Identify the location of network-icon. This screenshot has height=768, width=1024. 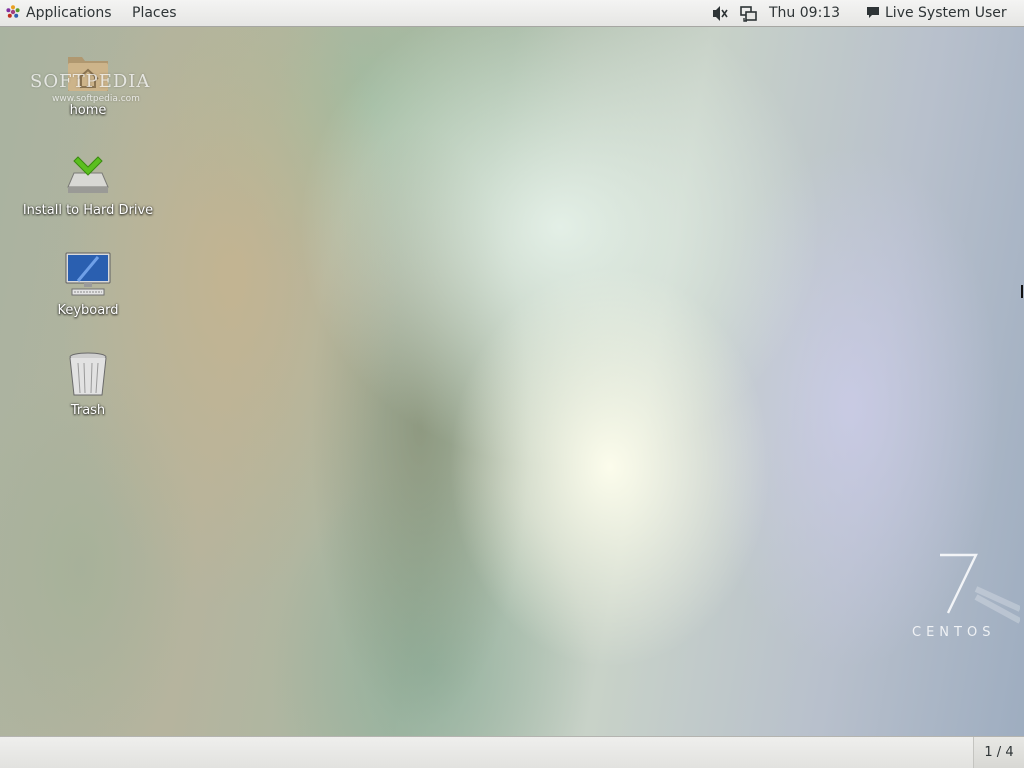
(749, 13).